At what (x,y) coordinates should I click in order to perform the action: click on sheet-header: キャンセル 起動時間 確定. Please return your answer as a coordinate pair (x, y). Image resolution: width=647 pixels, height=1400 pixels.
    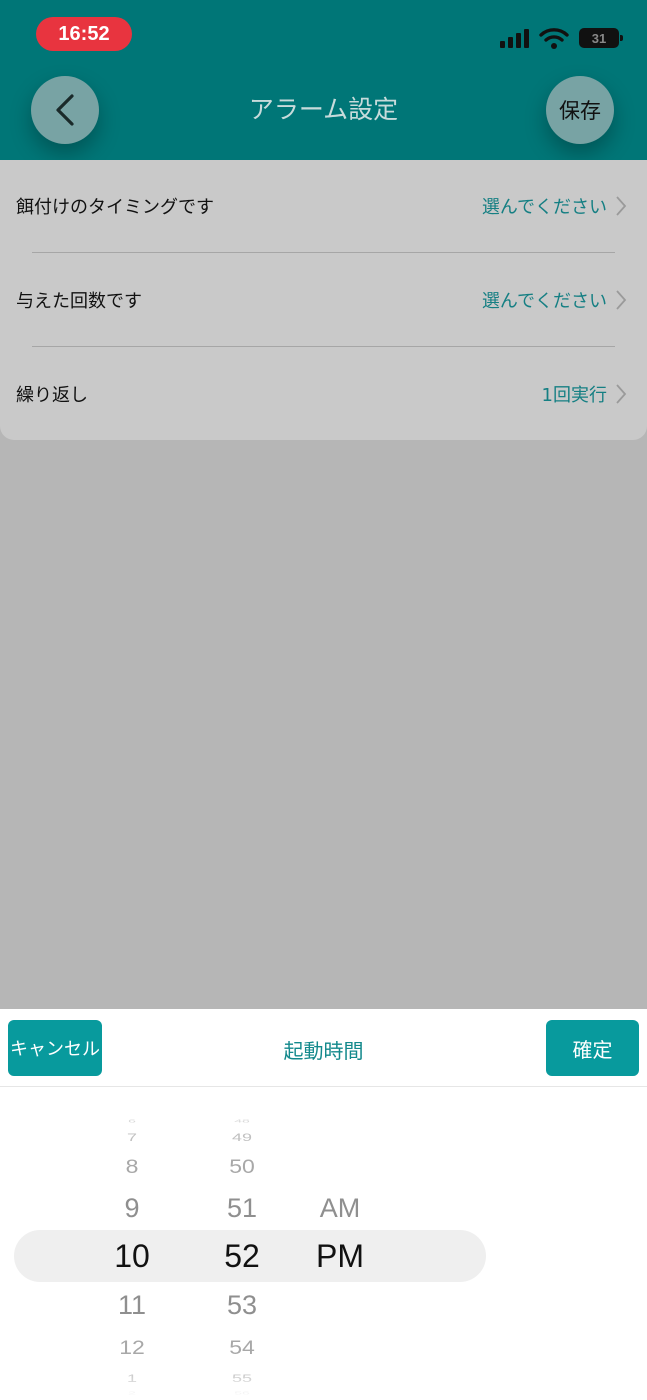
    Looking at the image, I should click on (323, 1048).